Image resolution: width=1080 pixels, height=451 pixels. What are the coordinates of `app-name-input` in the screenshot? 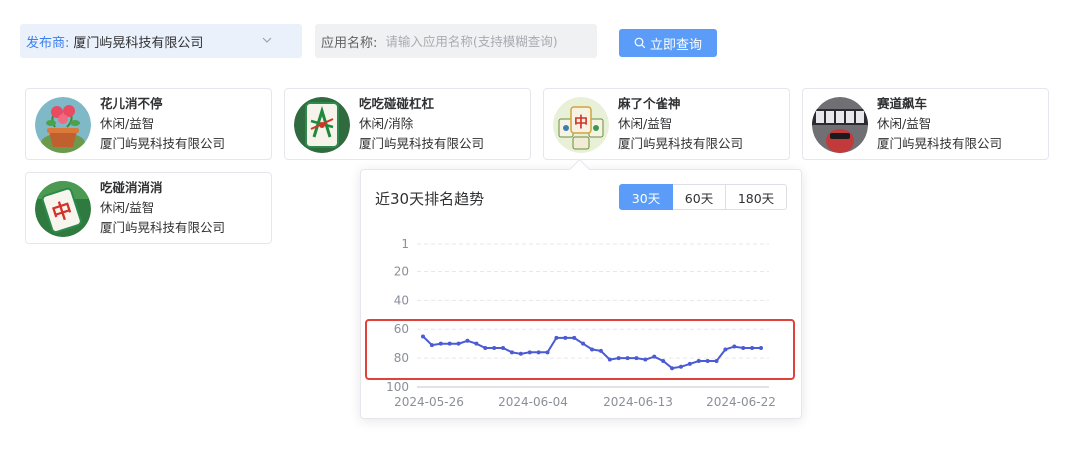 It's located at (480, 41).